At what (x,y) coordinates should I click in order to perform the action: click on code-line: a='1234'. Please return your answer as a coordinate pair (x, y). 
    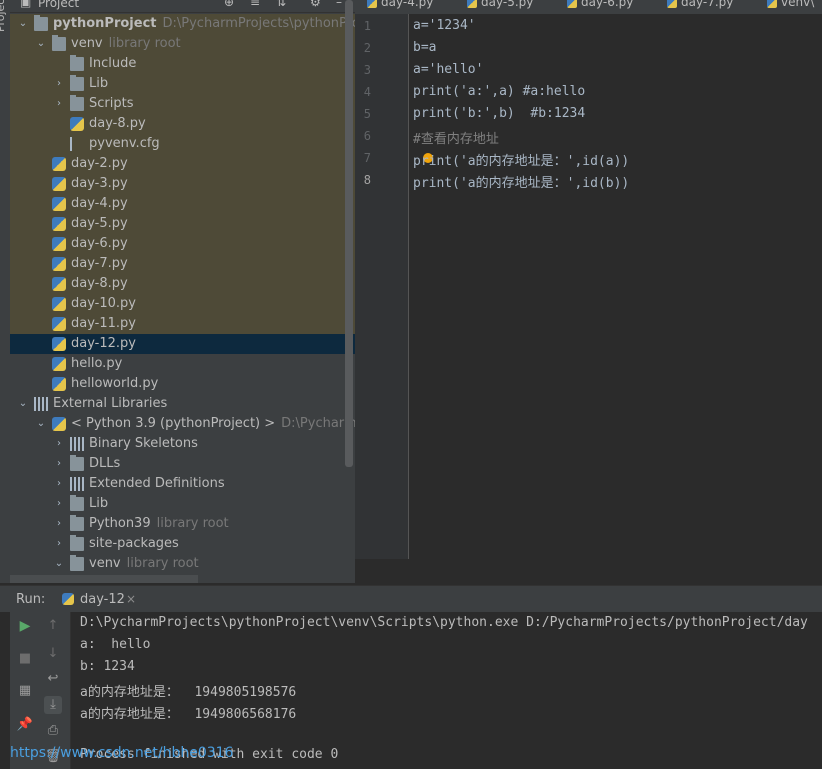
    Looking at the image, I should click on (444, 25).